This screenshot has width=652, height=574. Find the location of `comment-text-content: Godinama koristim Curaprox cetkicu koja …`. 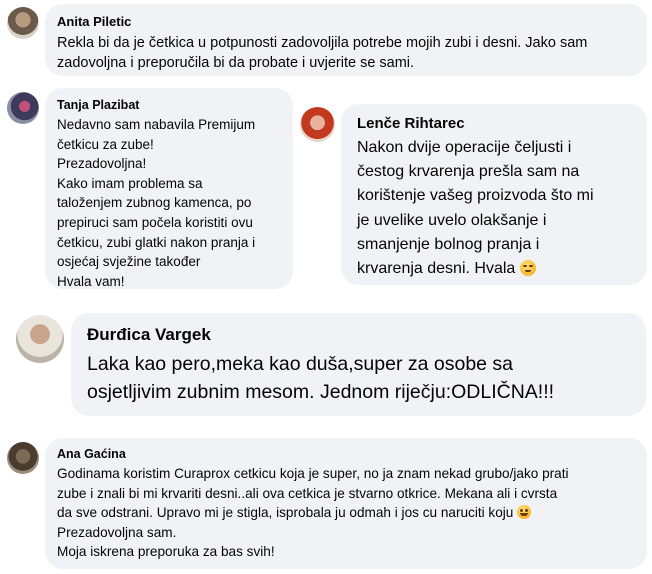

comment-text-content: Godinama koristim Curaprox cetkicu koja … is located at coordinates (313, 493).